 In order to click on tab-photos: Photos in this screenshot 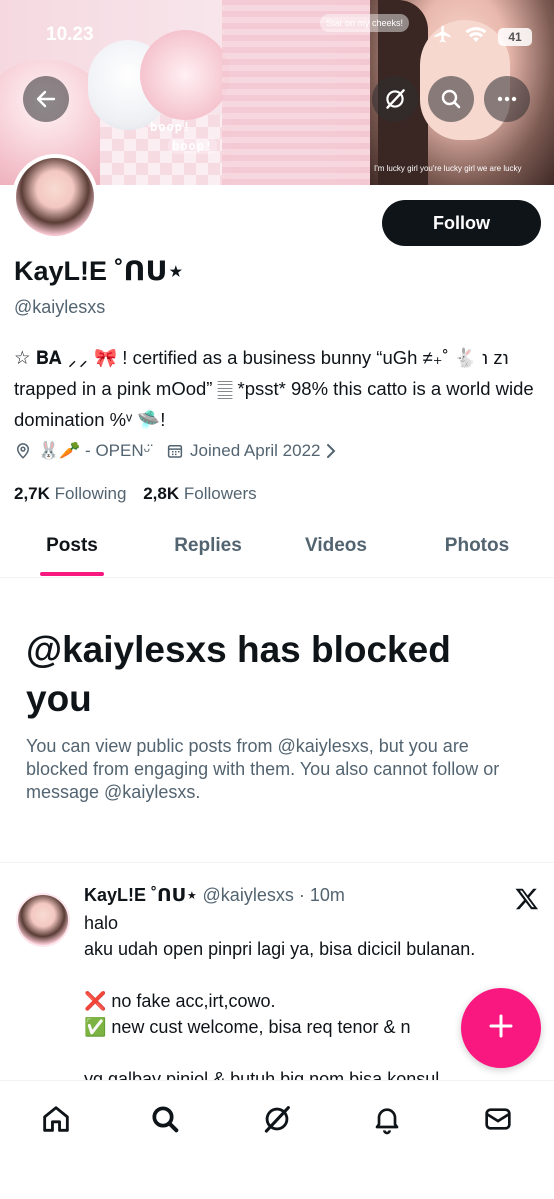, I will do `click(477, 549)`.